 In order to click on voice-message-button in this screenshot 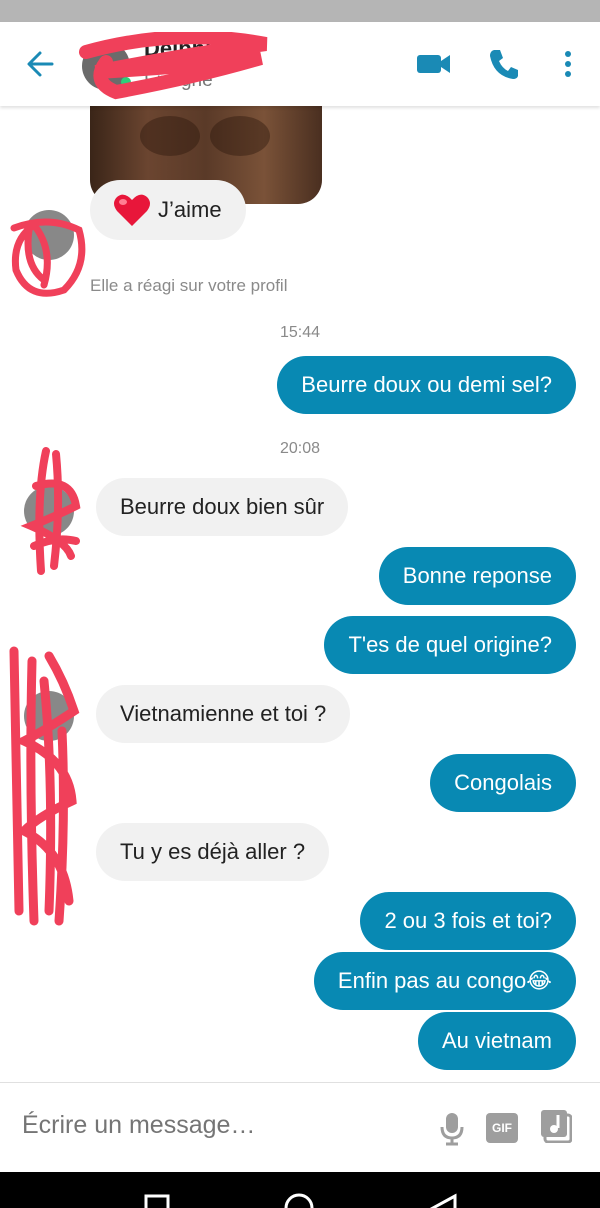, I will do `click(452, 1129)`.